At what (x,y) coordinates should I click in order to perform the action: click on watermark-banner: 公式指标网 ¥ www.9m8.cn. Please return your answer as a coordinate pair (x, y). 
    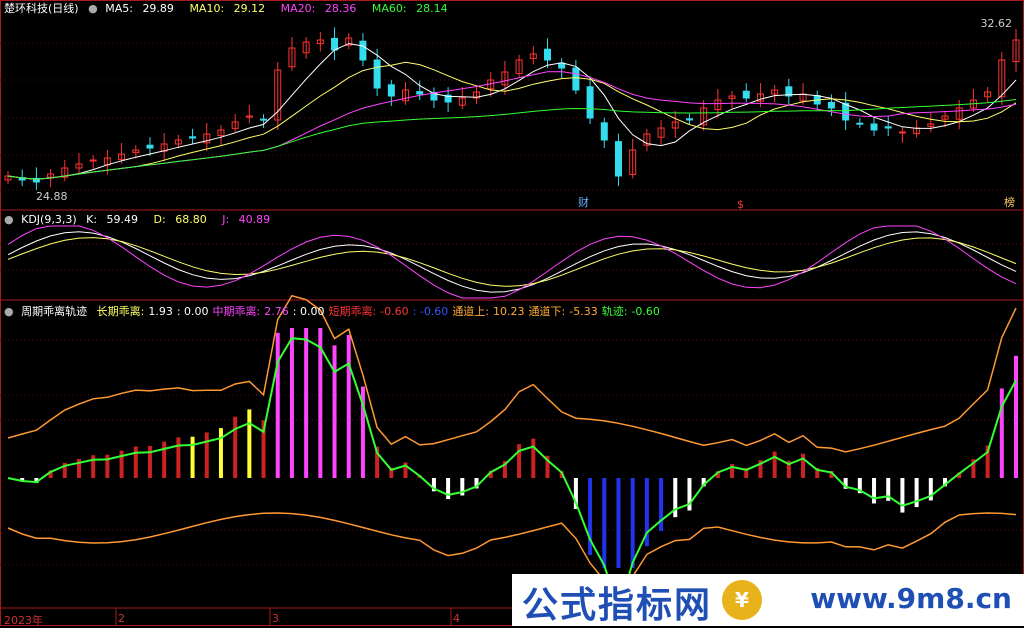
    Looking at the image, I should click on (768, 600).